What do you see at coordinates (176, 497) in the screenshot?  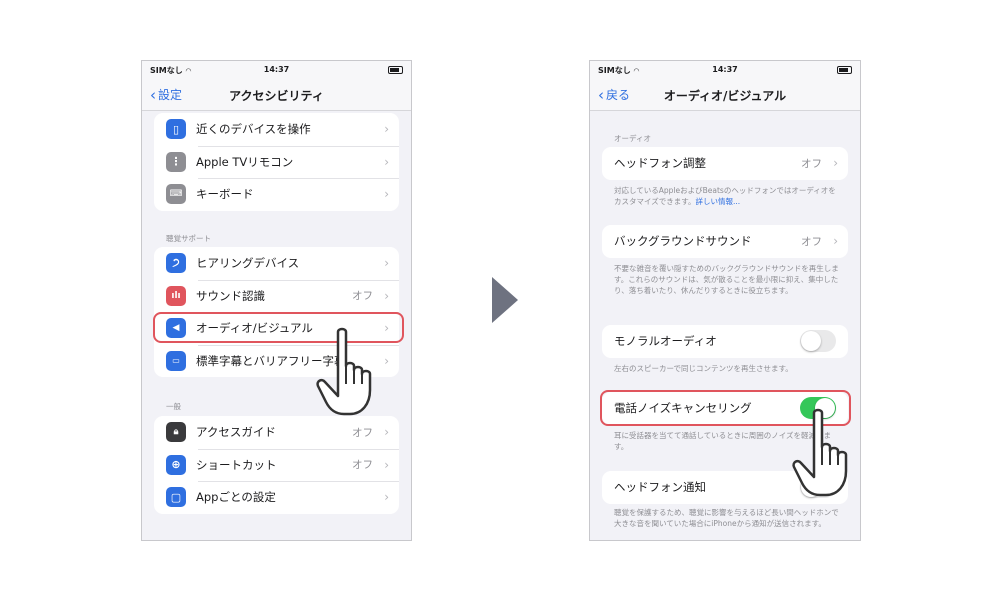 I see `app-settings-icon: ▢` at bounding box center [176, 497].